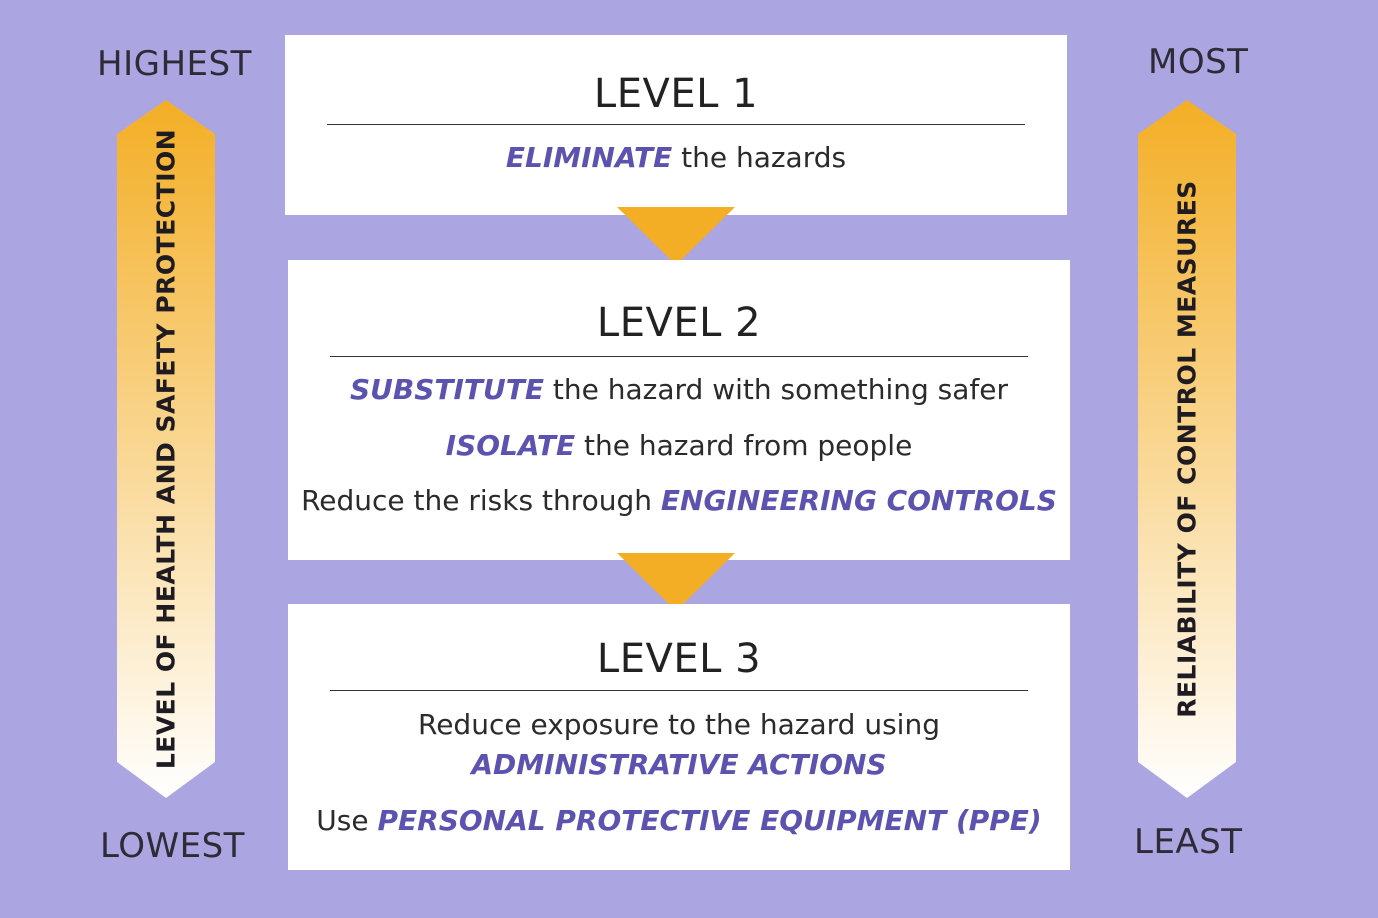 The width and height of the screenshot is (1378, 918). Describe the element at coordinates (759, 157) in the screenshot. I see `level-1-line-1-text: the hazards` at that location.